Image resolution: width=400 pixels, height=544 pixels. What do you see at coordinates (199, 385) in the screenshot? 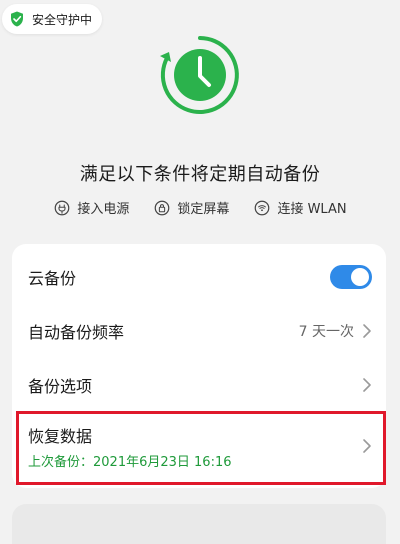
I see `backup-options-row: 备份选项` at bounding box center [199, 385].